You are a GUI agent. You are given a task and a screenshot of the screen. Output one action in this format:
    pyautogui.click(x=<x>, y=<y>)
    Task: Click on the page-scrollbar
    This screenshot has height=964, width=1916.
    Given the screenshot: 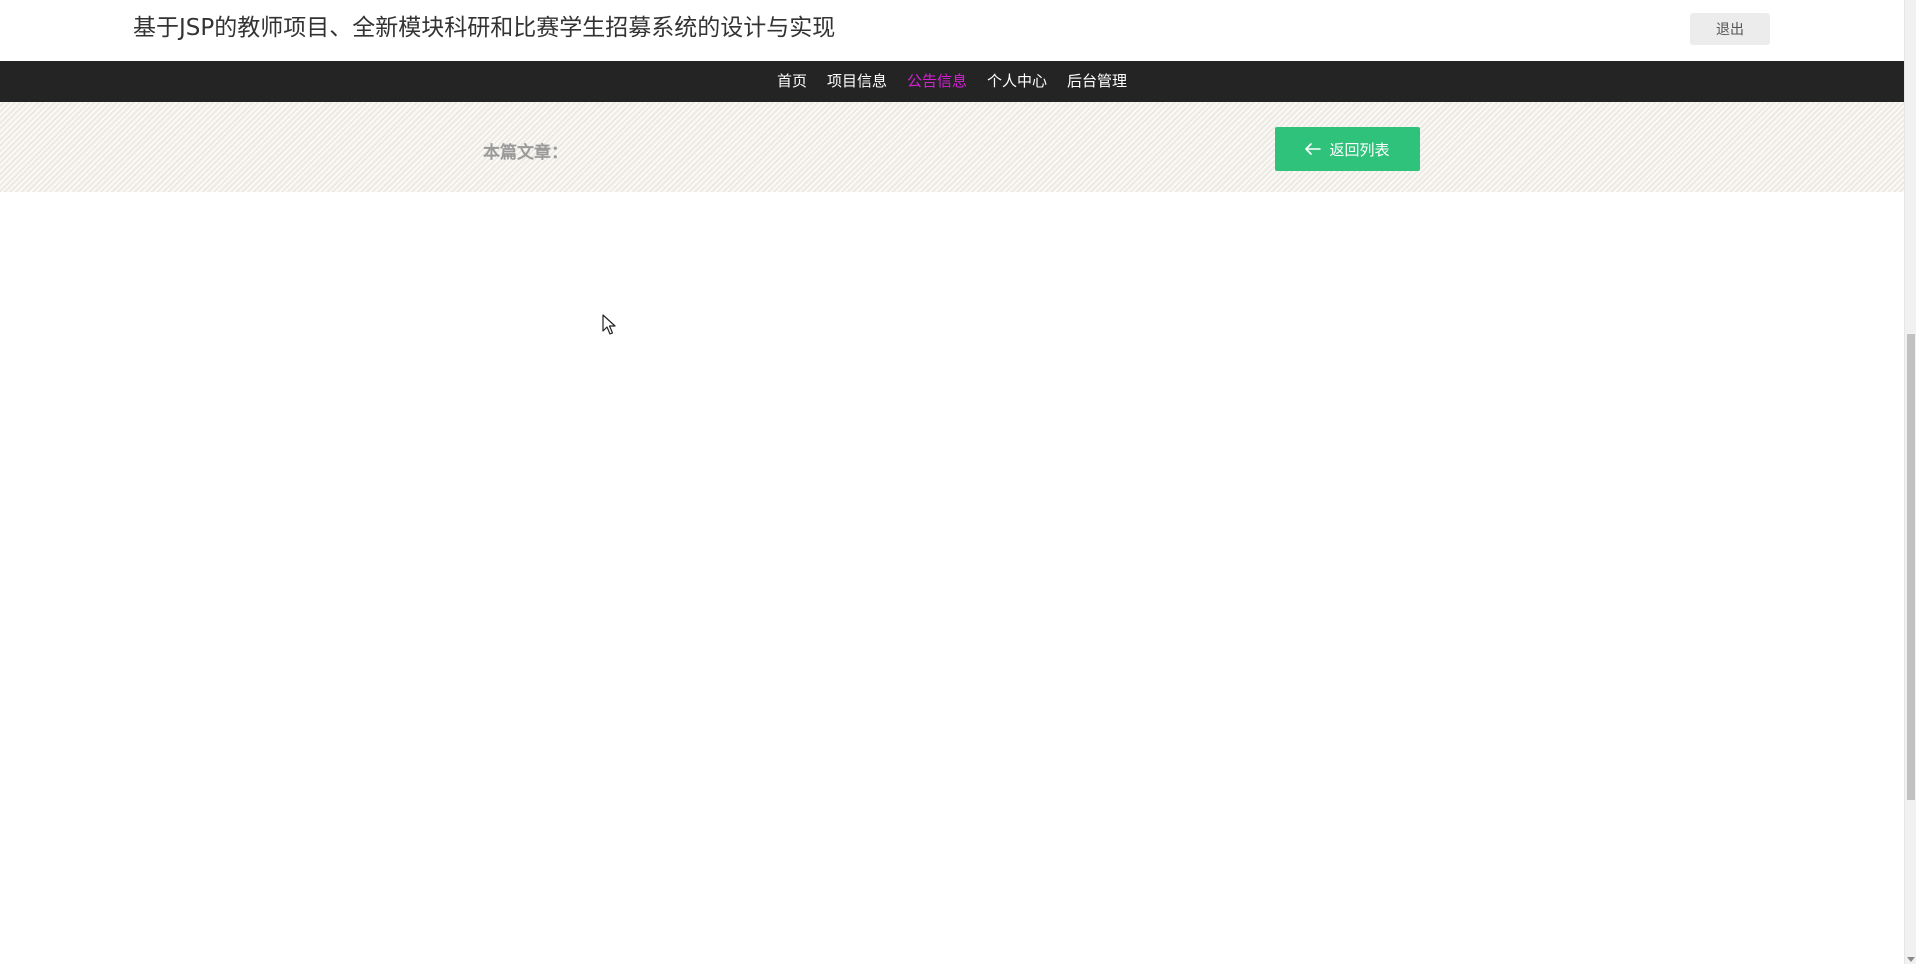 What is the action you would take?
    pyautogui.click(x=1910, y=482)
    